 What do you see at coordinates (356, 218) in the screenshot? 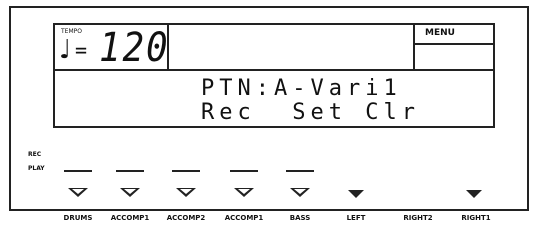
I see `part-label-left: LEFT` at bounding box center [356, 218].